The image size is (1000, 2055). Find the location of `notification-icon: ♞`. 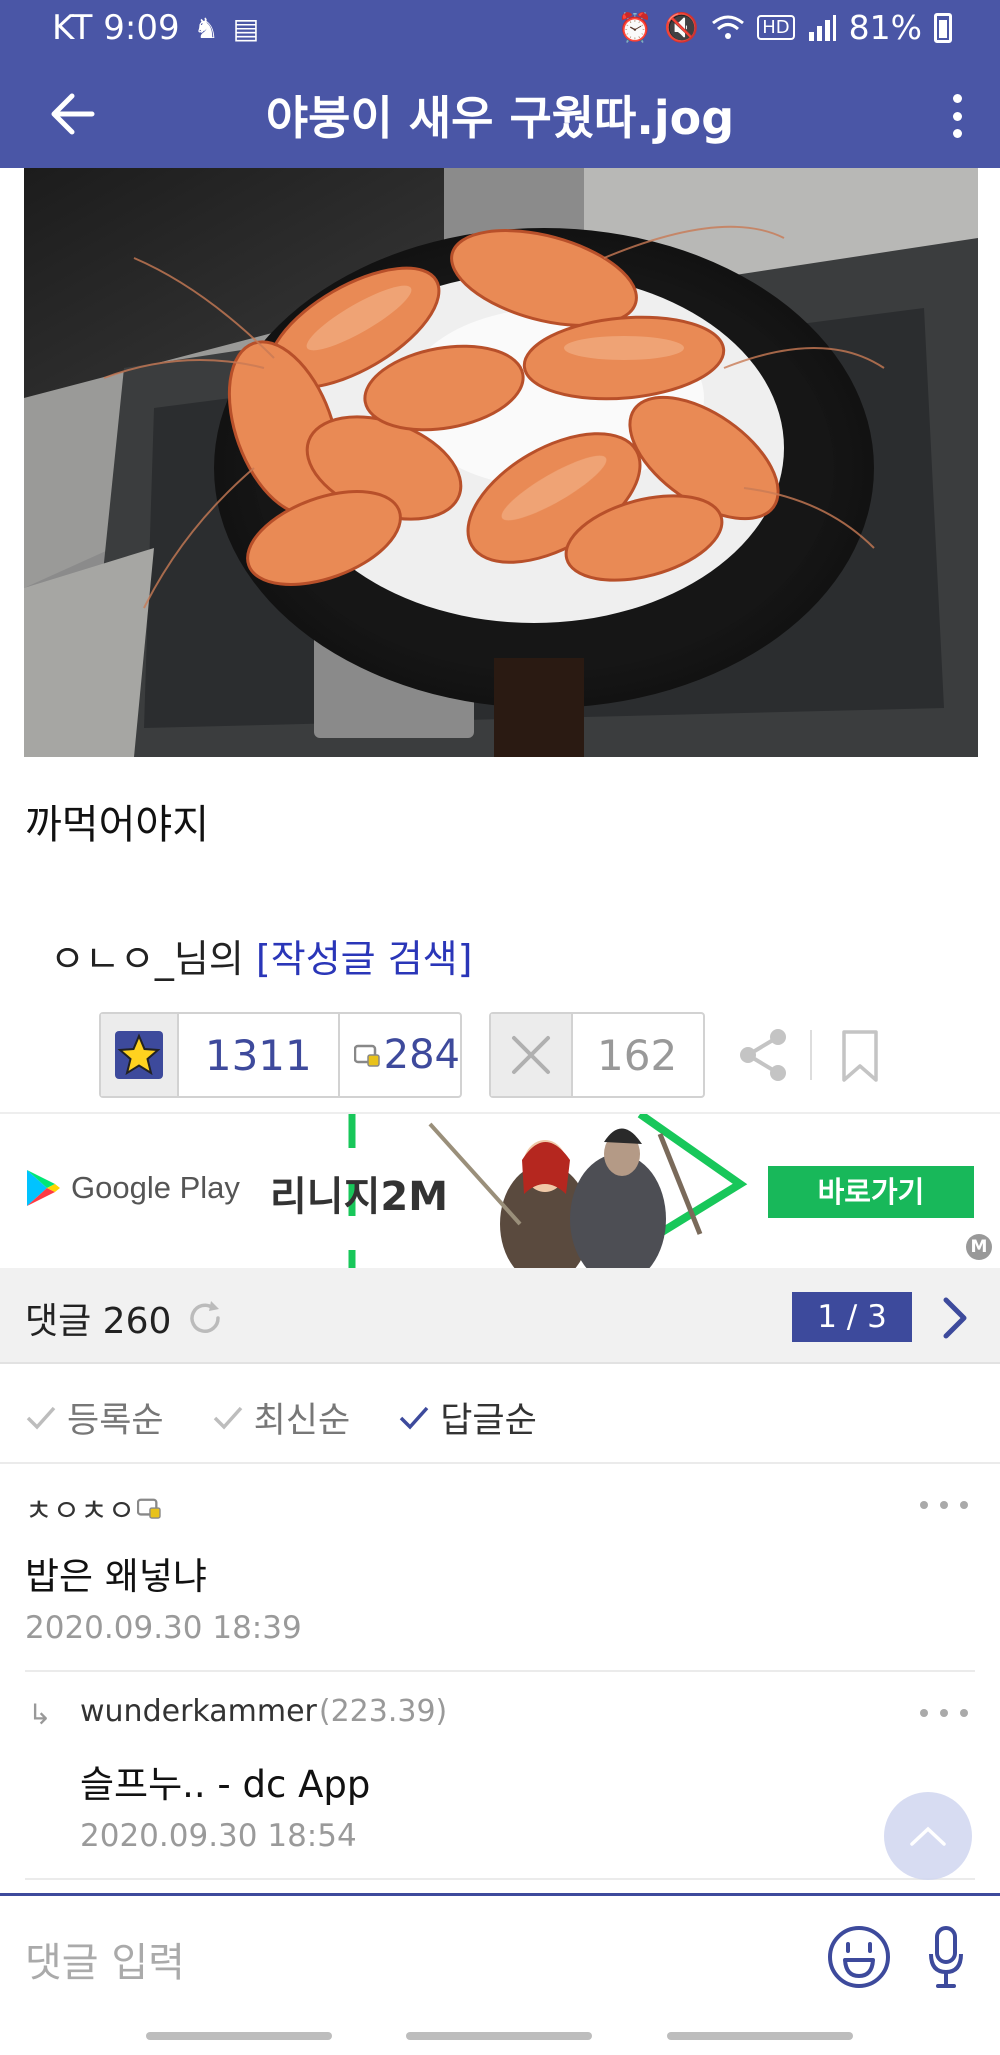

notification-icon: ♞ is located at coordinates (206, 28).